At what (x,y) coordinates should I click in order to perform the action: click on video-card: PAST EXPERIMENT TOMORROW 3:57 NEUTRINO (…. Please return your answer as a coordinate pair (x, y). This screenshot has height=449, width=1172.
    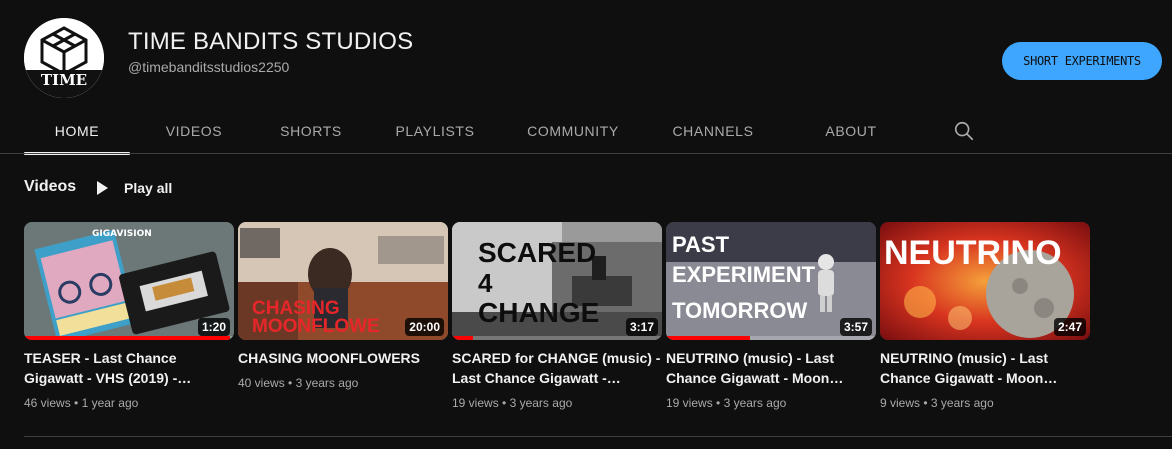
    Looking at the image, I should click on (771, 317).